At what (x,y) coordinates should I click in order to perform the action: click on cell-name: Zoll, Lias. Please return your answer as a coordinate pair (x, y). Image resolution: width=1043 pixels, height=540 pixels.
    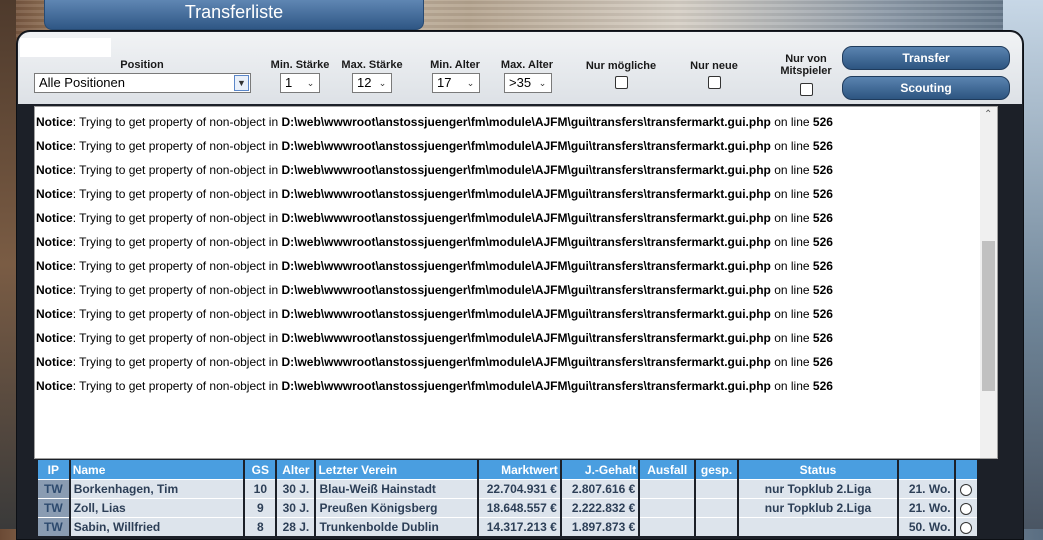
    Looking at the image, I should click on (157, 507).